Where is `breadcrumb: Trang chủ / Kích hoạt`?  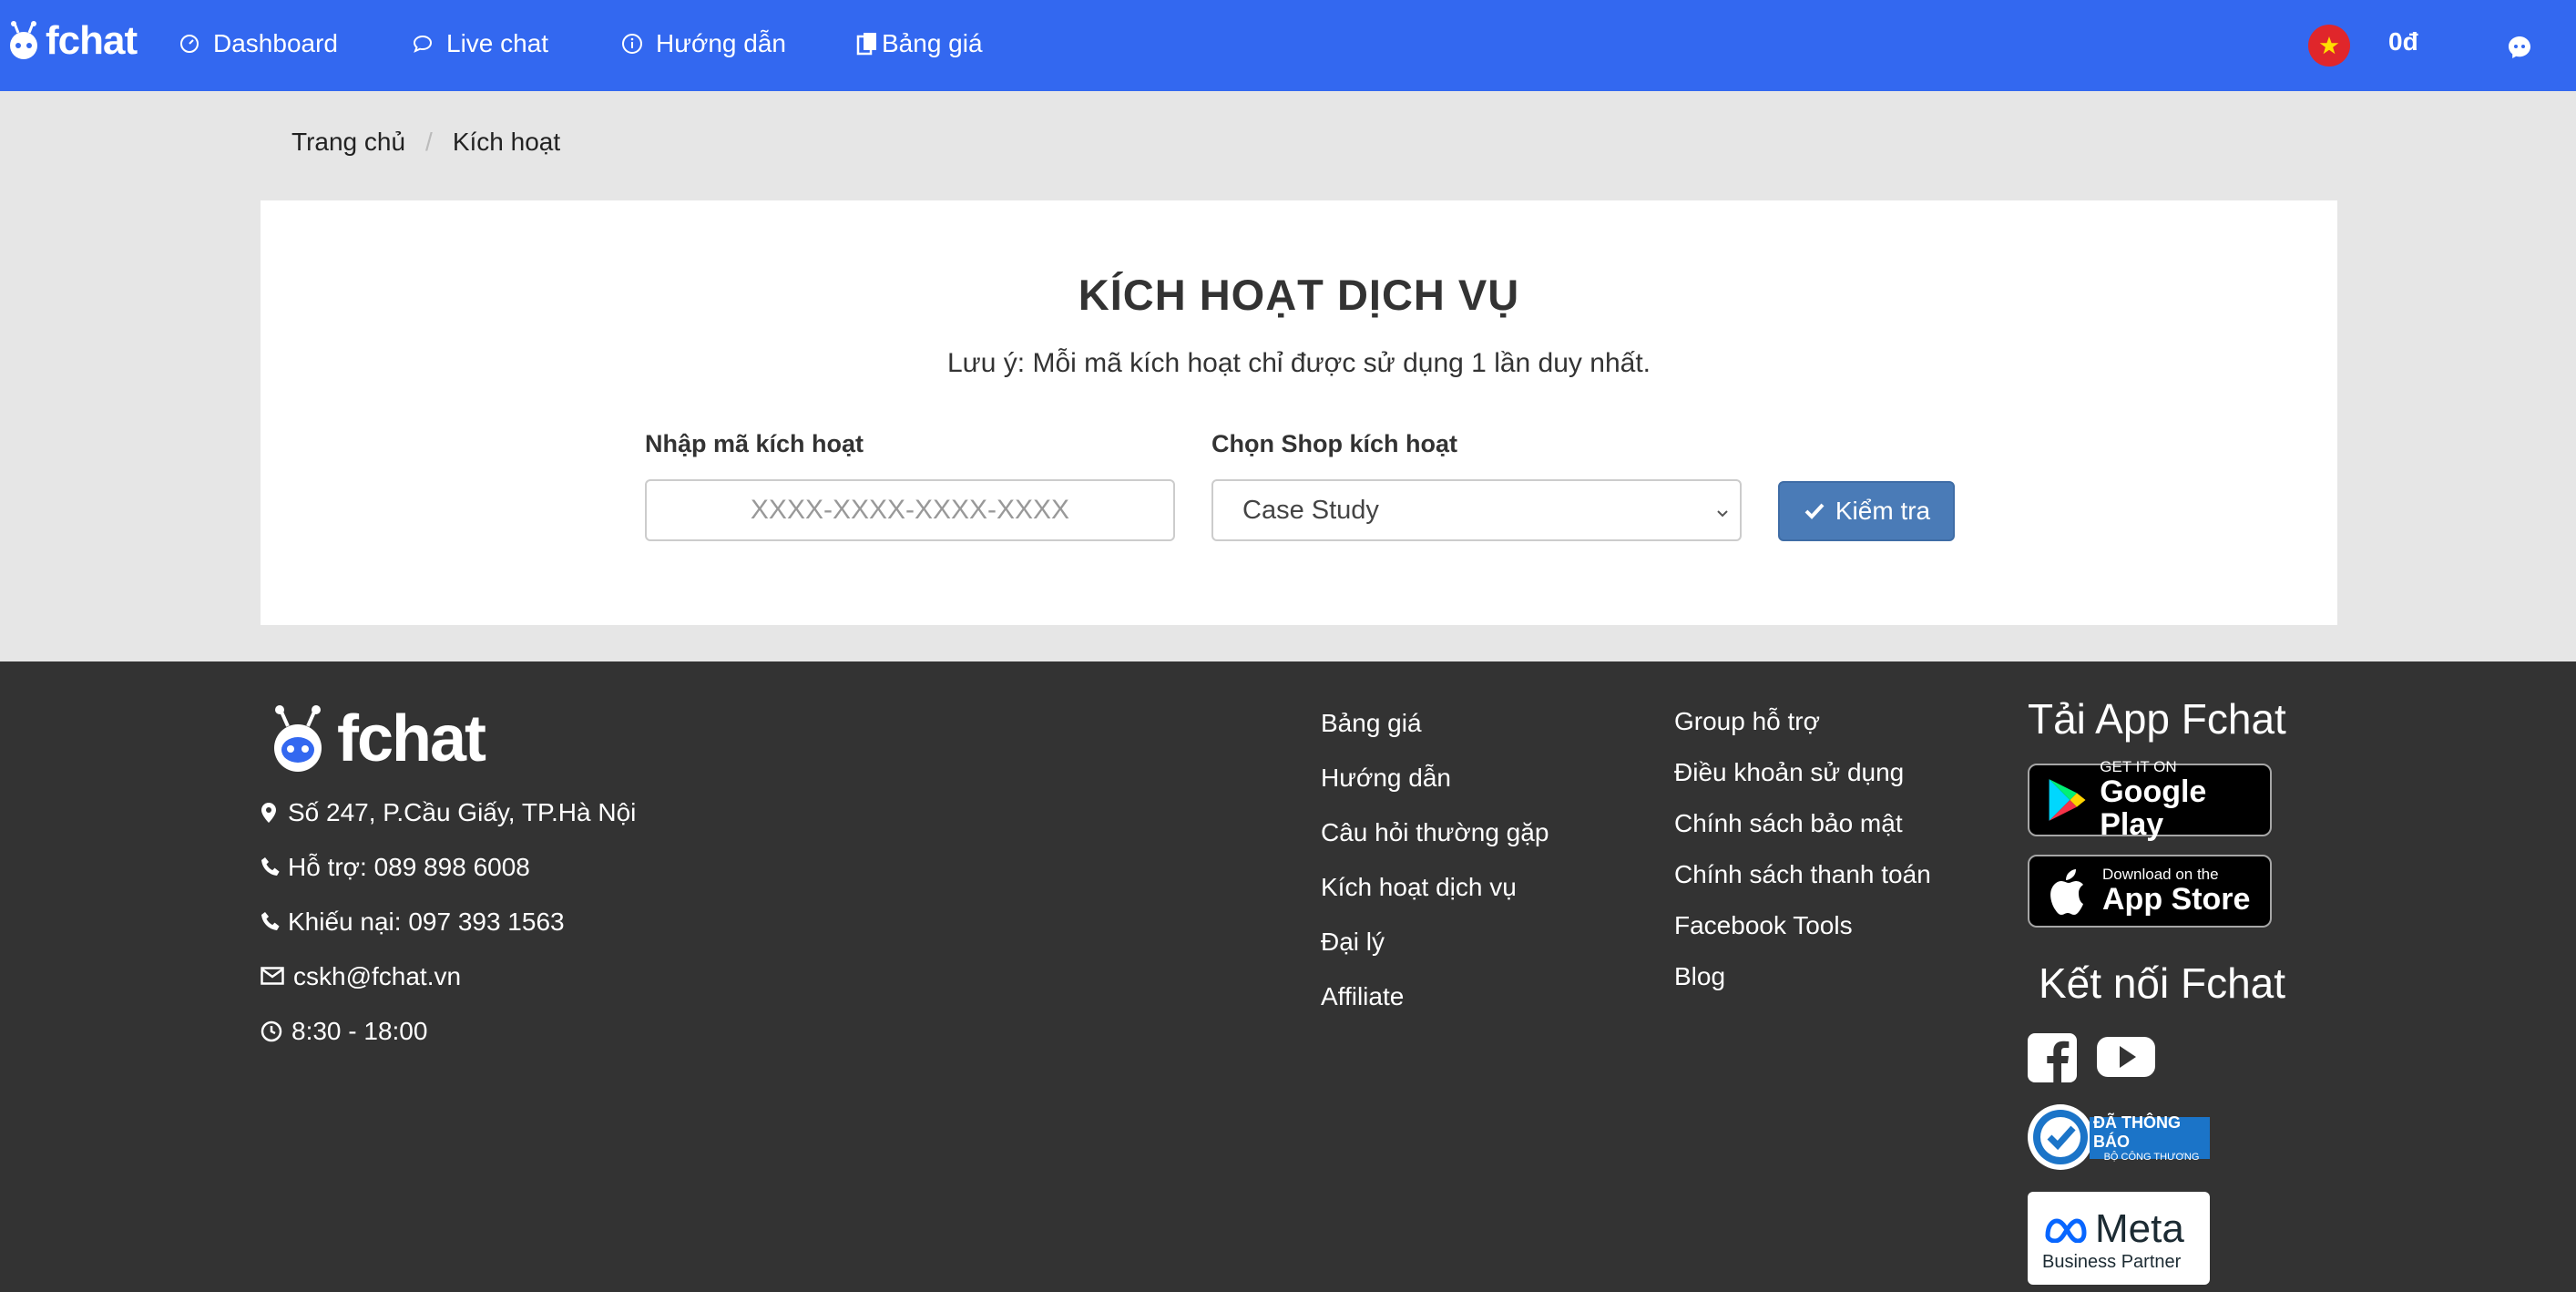
breadcrumb: Trang chủ / Kích hoạt is located at coordinates (425, 142).